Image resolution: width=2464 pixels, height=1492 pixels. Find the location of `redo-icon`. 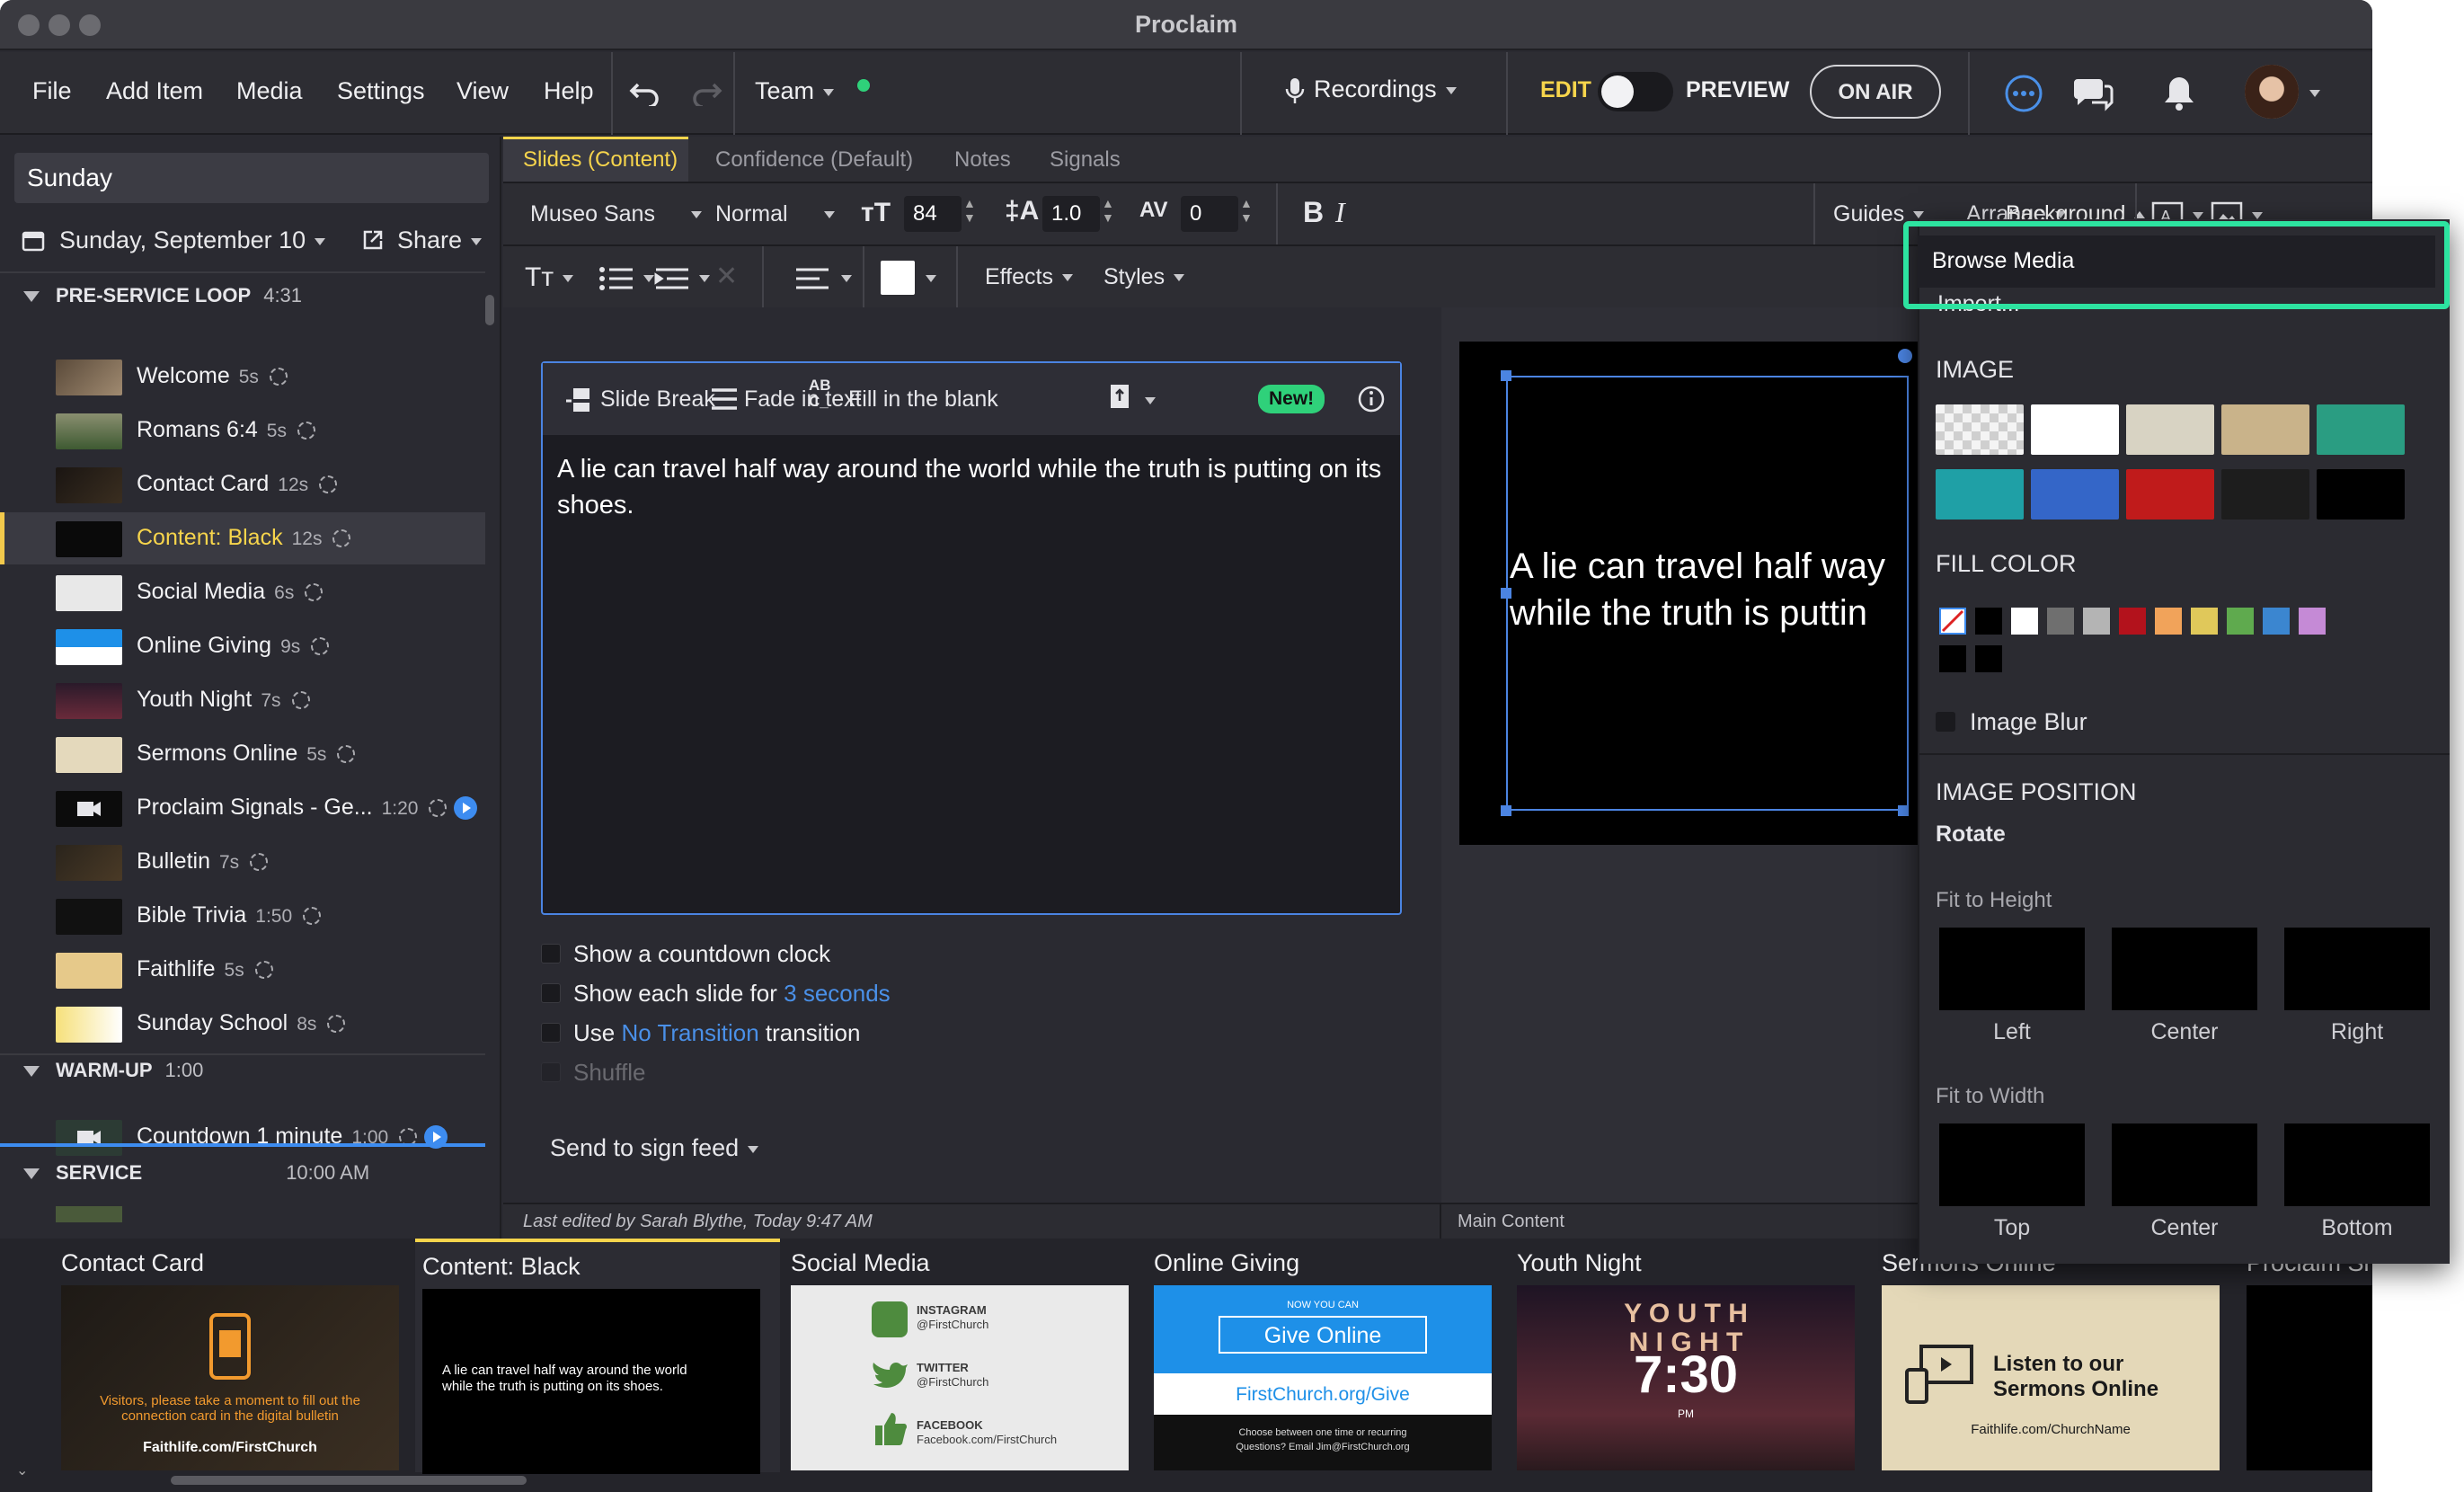

redo-icon is located at coordinates (706, 92).